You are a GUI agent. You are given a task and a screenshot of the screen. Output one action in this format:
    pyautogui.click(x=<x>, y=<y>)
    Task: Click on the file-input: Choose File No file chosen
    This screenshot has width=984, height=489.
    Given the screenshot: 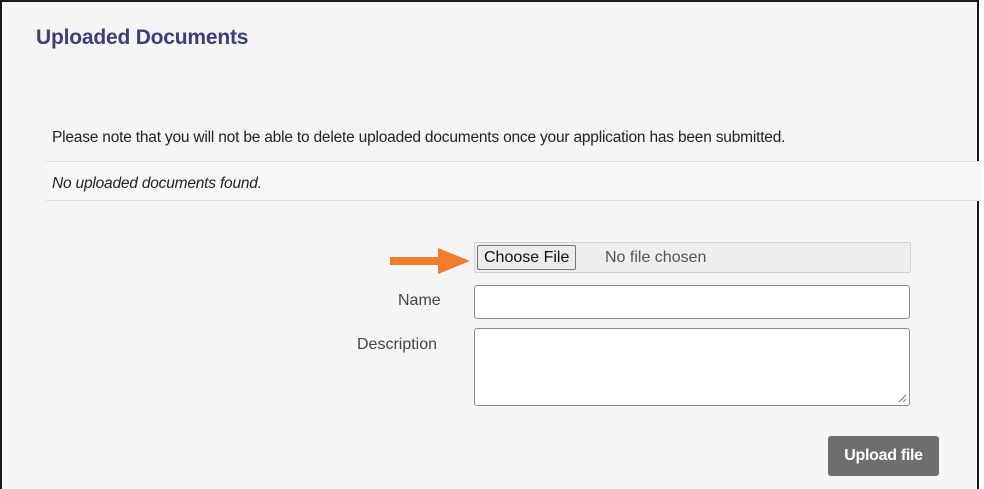 What is the action you would take?
    pyautogui.click(x=692, y=257)
    